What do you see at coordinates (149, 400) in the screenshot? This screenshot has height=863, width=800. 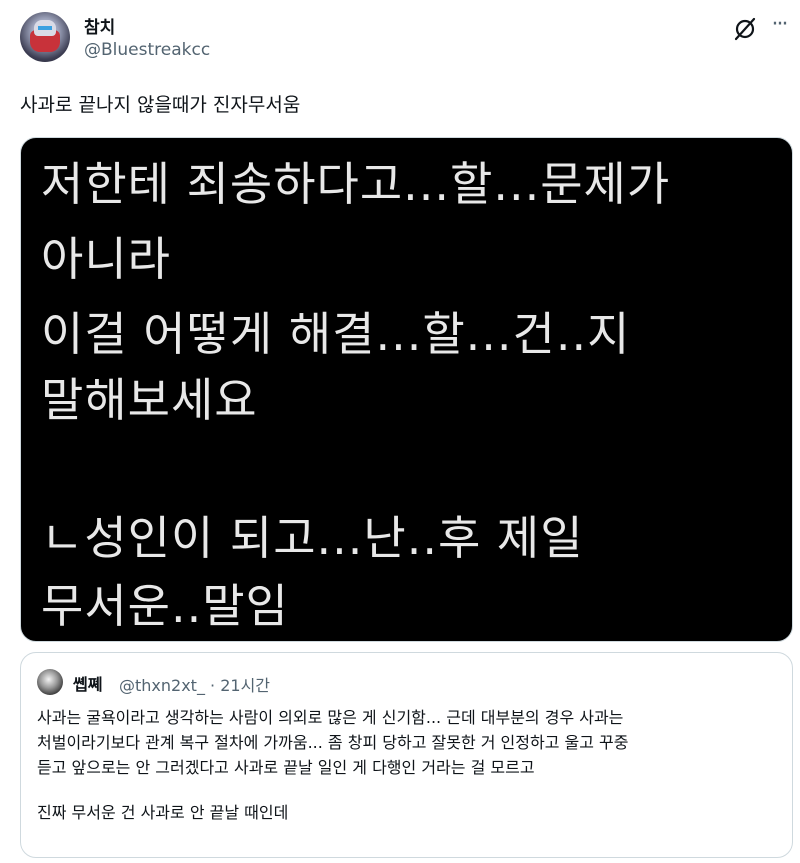 I see `media-text-line: 말해보세요` at bounding box center [149, 400].